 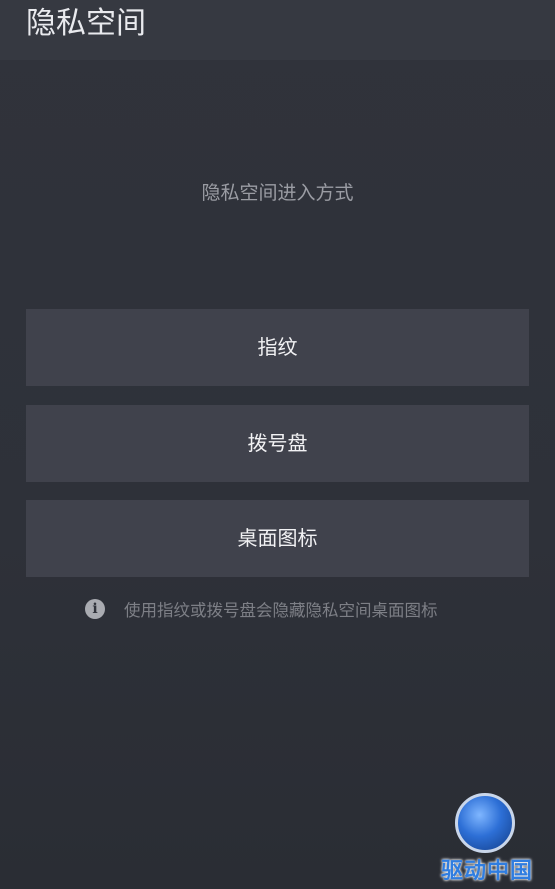 I want to click on dialer-button: 拨号盘, so click(x=277, y=443).